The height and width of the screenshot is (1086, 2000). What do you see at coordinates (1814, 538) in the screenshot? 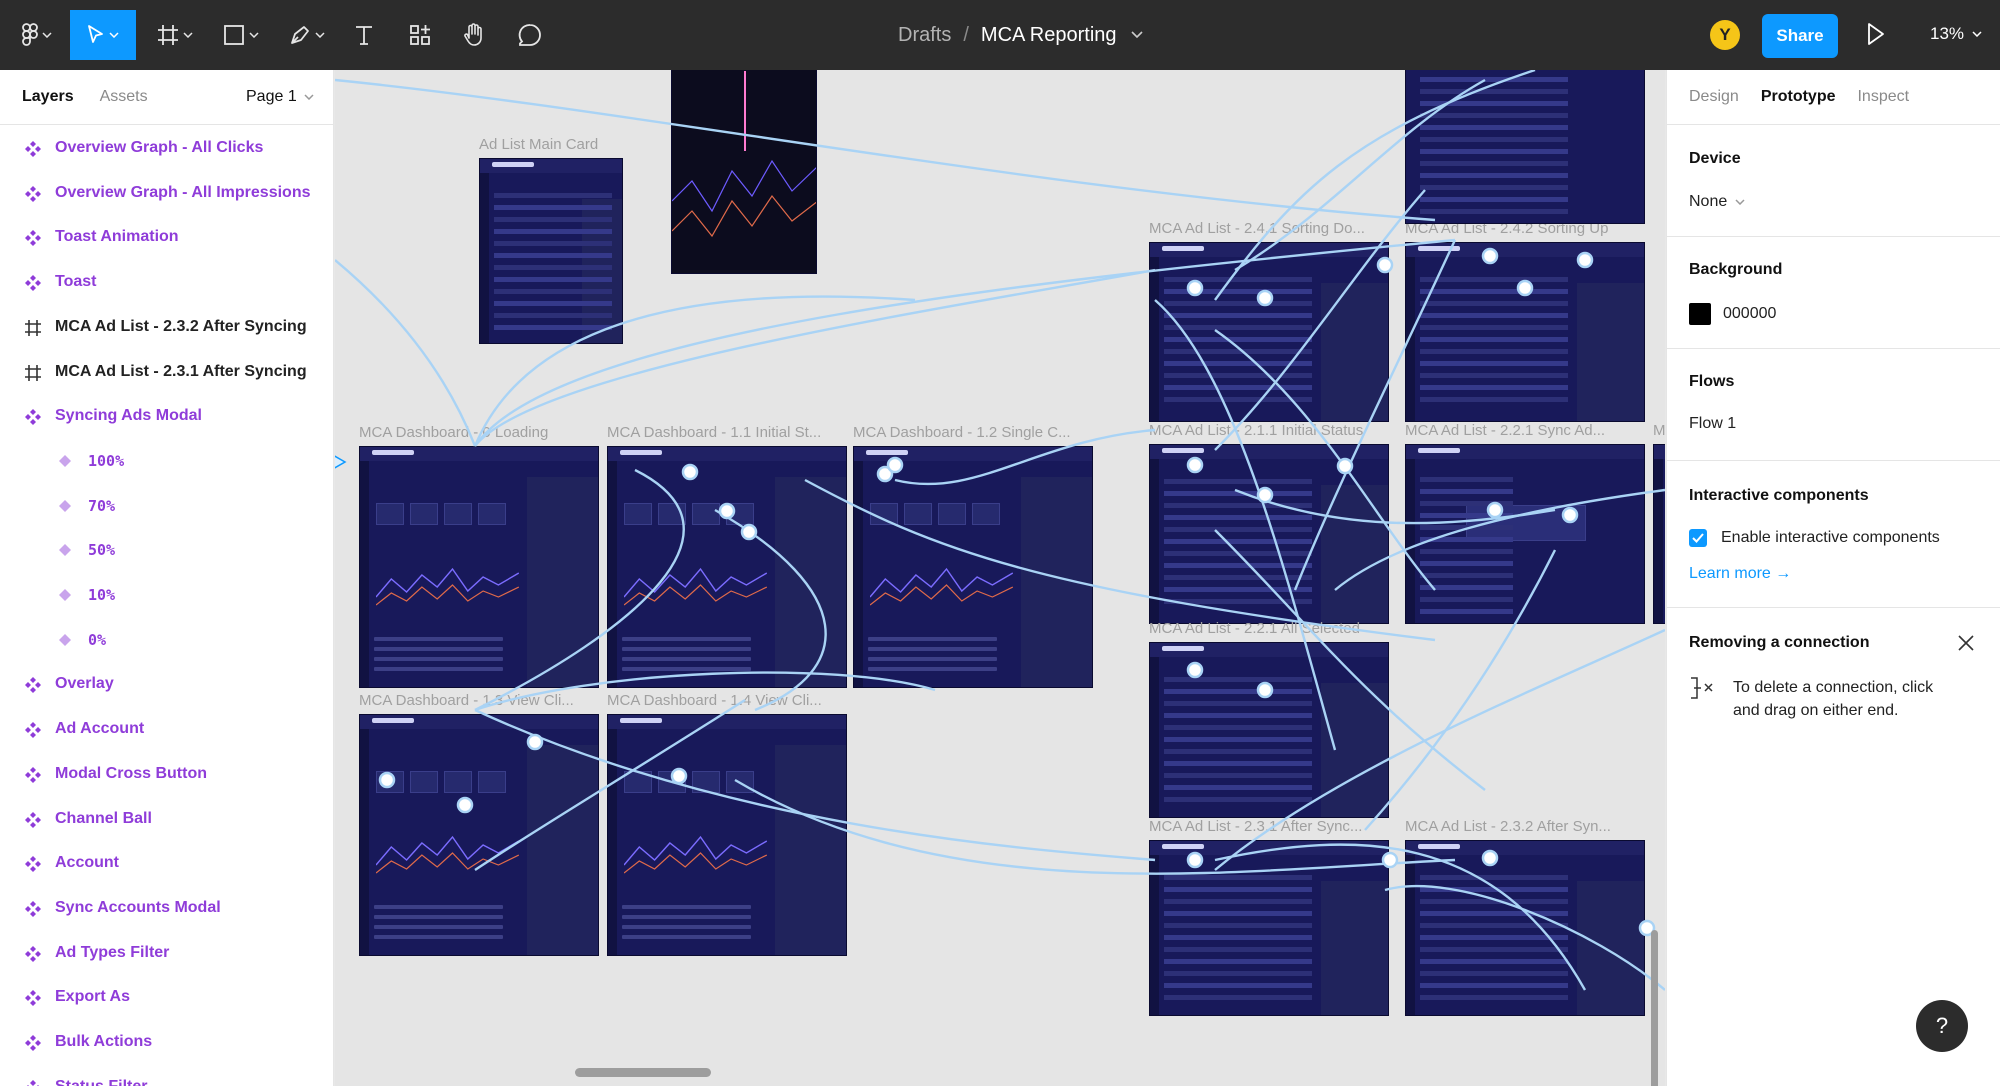
I see `interactive-checkbox-row: Enable interactive components` at bounding box center [1814, 538].